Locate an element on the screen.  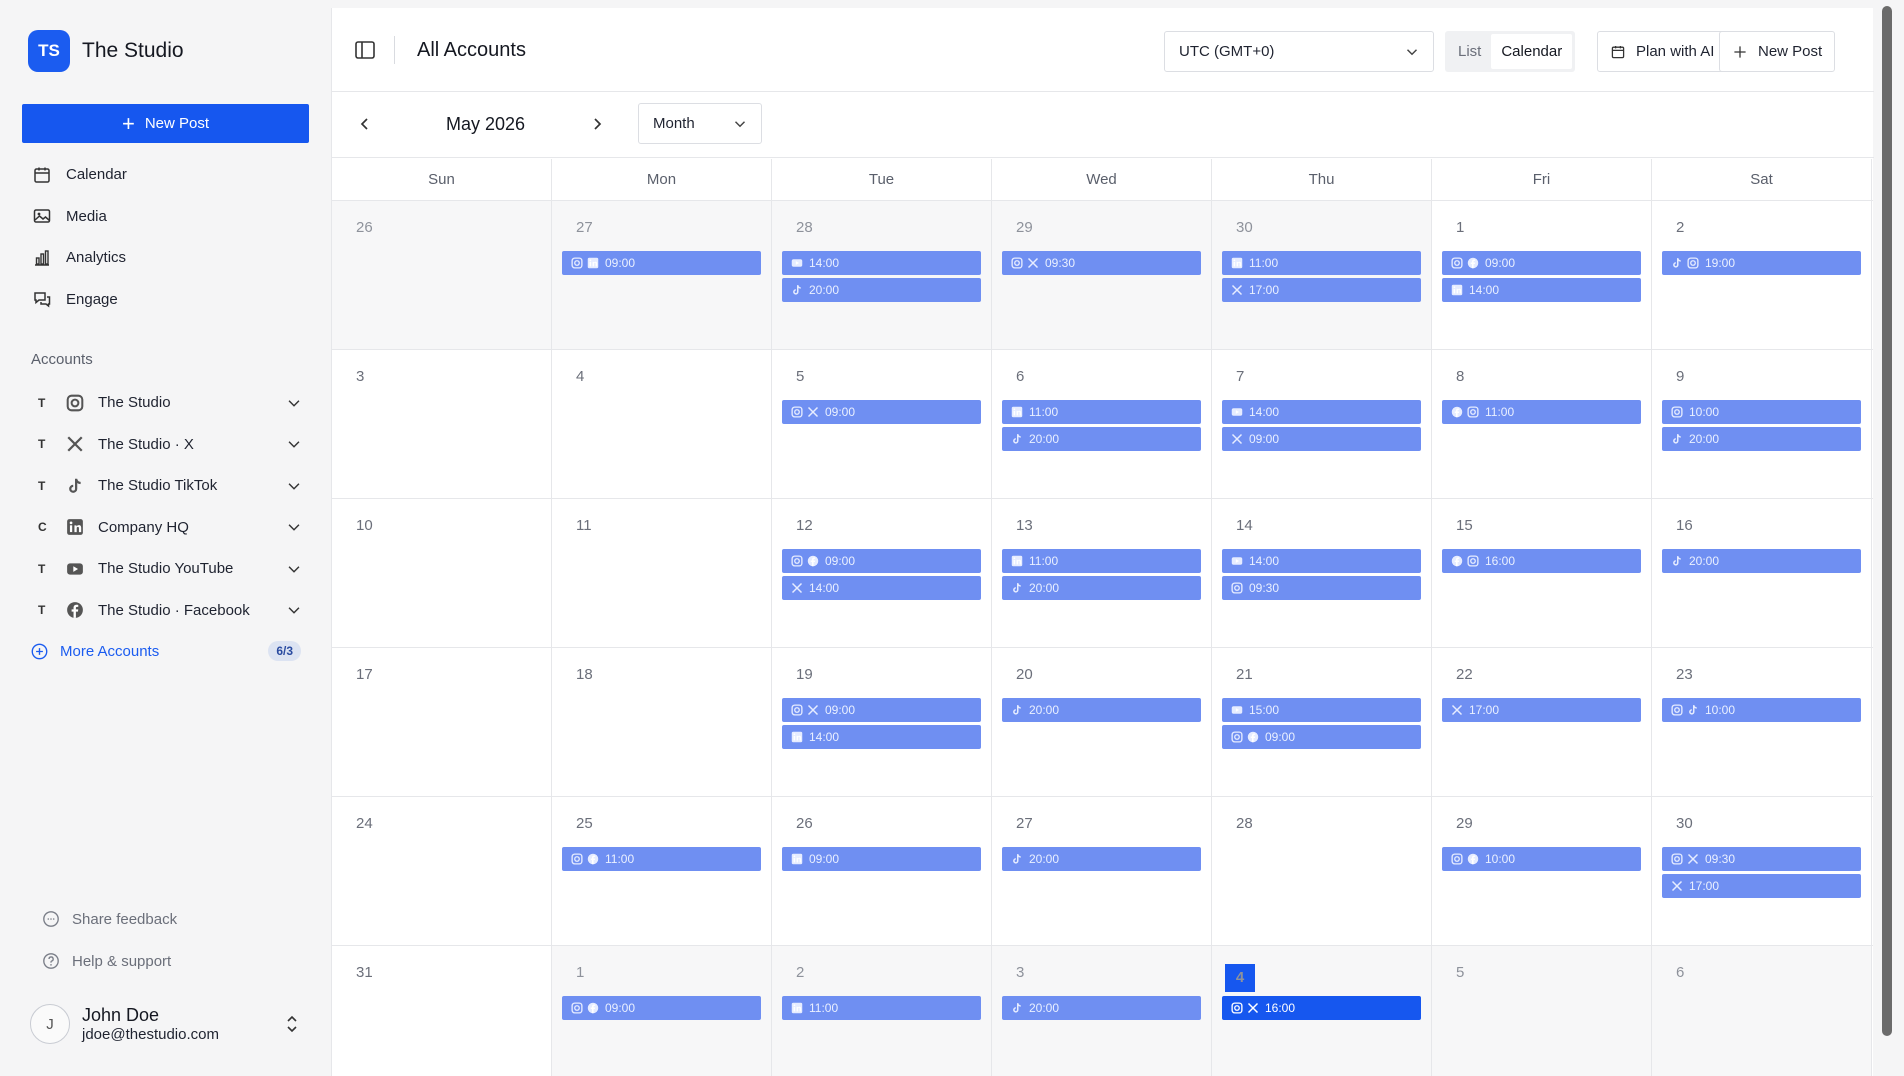
day-cell: 13 11:00 20:00 is located at coordinates (1102, 573).